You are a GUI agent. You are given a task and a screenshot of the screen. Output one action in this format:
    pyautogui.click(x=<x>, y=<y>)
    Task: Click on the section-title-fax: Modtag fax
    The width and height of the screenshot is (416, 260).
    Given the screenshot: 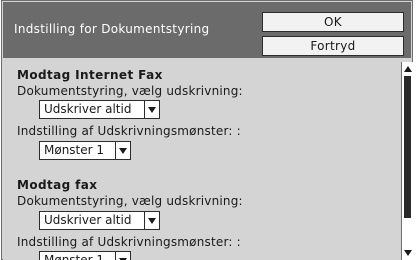 What is the action you would take?
    pyautogui.click(x=57, y=185)
    